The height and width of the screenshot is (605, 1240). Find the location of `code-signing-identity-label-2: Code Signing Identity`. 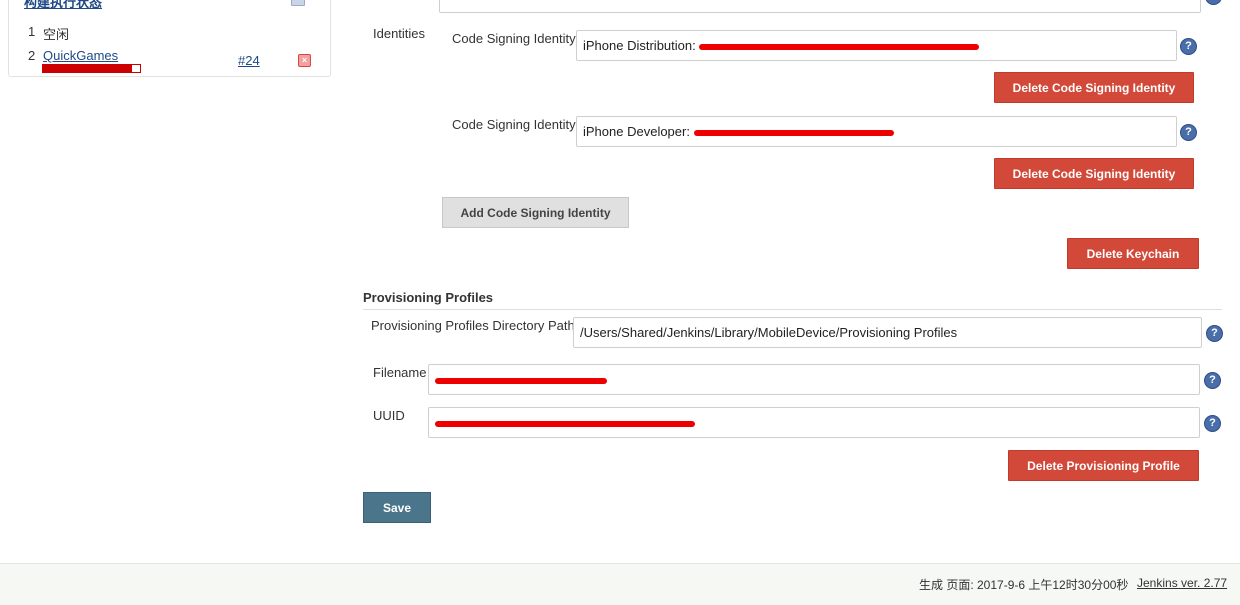

code-signing-identity-label-2: Code Signing Identity is located at coordinates (514, 124).